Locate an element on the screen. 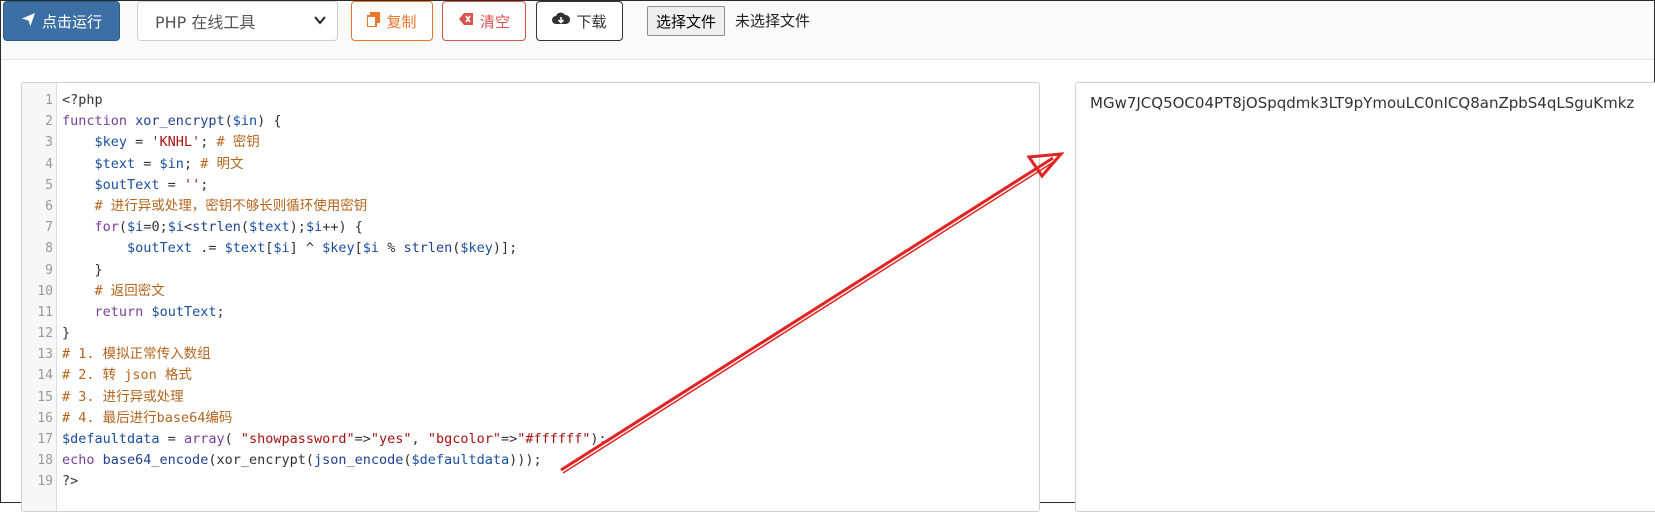 The height and width of the screenshot is (512, 1655). run-button-label: 点击运行 is located at coordinates (71, 21).